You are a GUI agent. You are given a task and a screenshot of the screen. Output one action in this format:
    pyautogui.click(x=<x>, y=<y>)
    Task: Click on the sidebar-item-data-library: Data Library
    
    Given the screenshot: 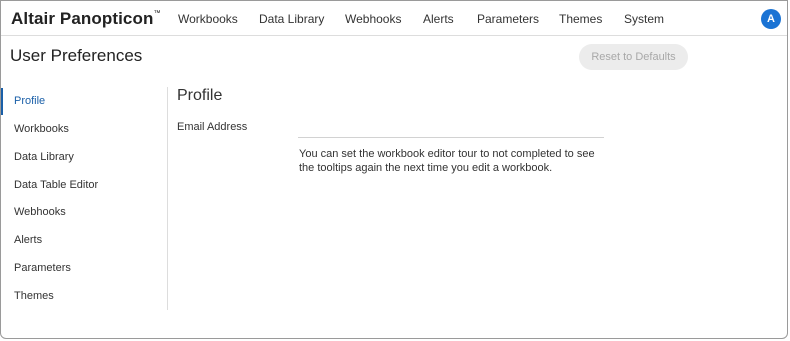 What is the action you would take?
    pyautogui.click(x=84, y=157)
    